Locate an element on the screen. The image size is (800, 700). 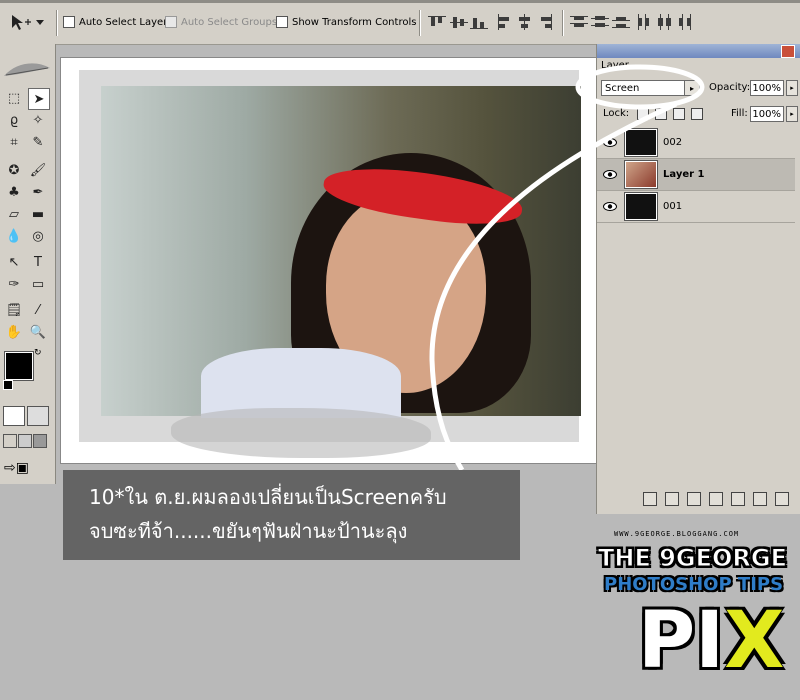
logo-pix-x: X is located at coordinates (754, 641).